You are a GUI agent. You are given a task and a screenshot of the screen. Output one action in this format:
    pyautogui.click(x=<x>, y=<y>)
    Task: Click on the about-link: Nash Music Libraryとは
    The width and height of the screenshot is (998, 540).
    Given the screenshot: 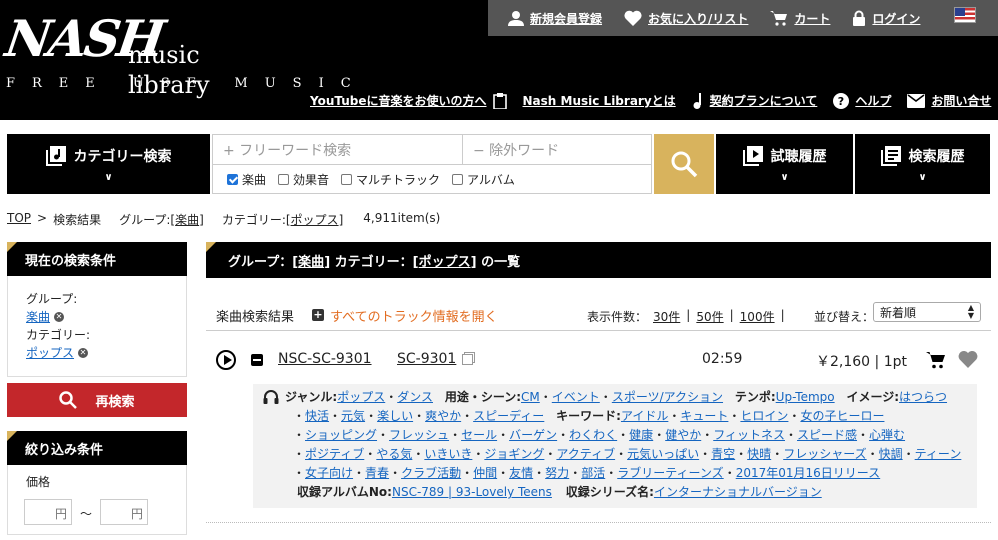 What is the action you would take?
    pyautogui.click(x=599, y=100)
    